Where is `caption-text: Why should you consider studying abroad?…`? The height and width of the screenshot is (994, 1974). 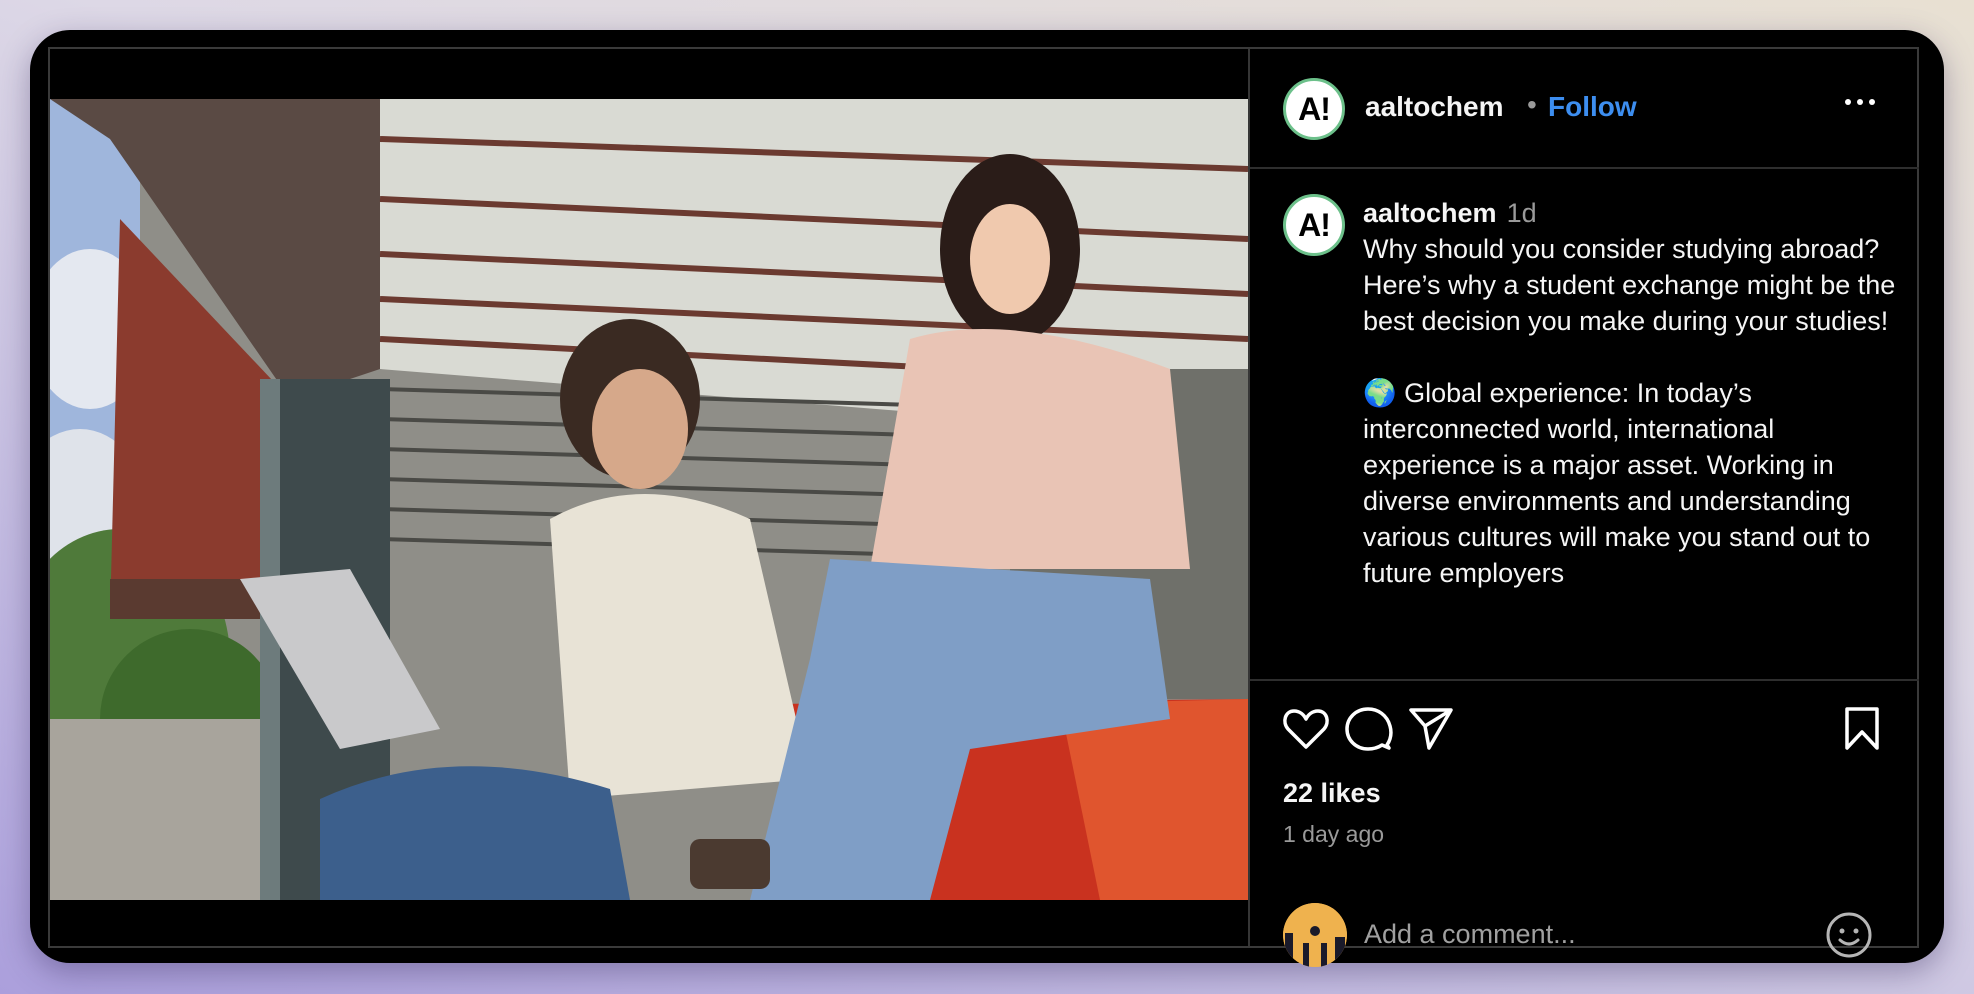
caption-text: Why should you consider studying abroad?… is located at coordinates (1629, 411).